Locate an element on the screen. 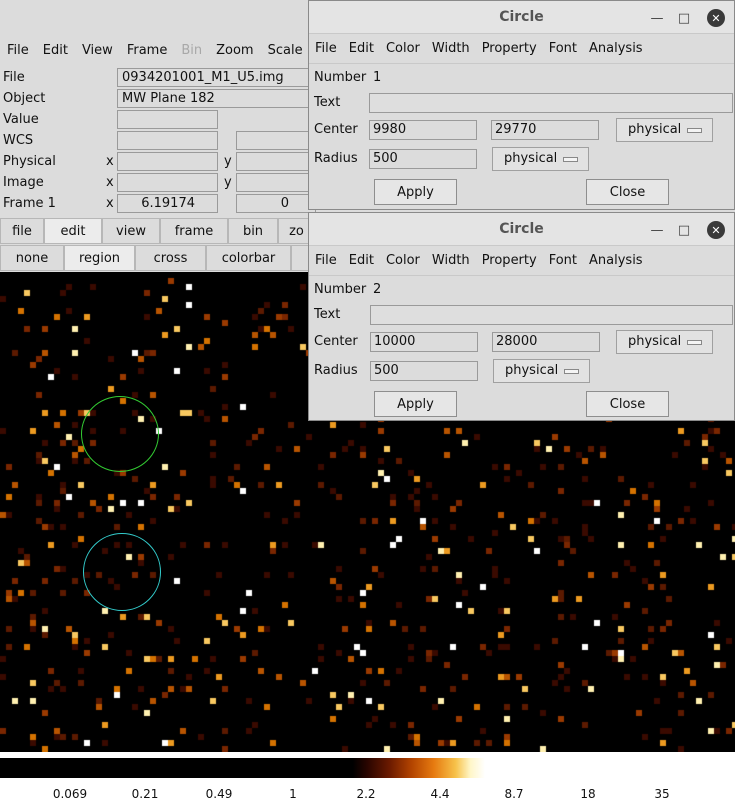 The height and width of the screenshot is (800, 735). center-x-input: 10000 is located at coordinates (424, 342).